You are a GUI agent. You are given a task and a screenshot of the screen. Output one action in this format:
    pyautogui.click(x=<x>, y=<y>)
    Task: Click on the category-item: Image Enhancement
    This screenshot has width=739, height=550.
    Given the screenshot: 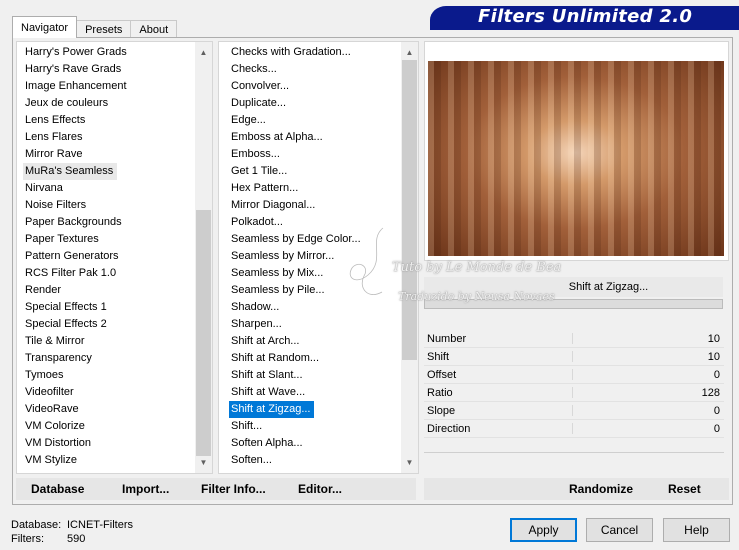 What is the action you would take?
    pyautogui.click(x=109, y=86)
    